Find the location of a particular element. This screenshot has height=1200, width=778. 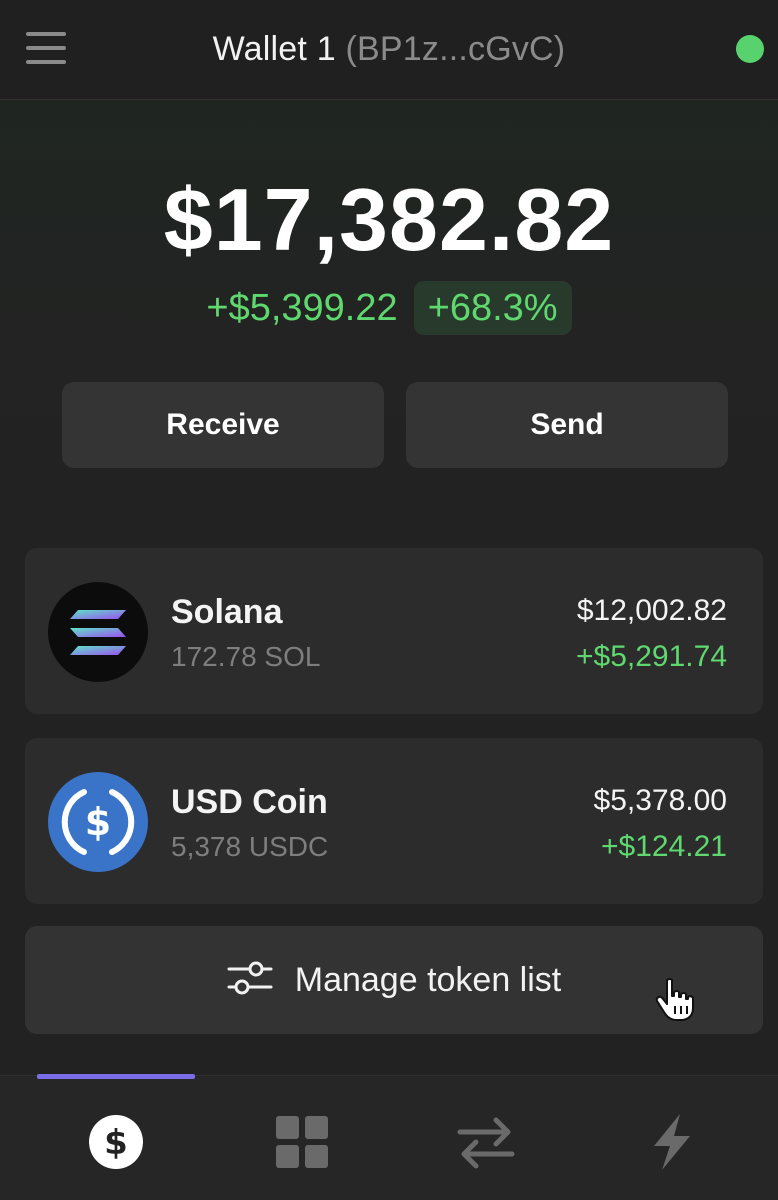

bottom-nav: $ is located at coordinates (389, 1137).